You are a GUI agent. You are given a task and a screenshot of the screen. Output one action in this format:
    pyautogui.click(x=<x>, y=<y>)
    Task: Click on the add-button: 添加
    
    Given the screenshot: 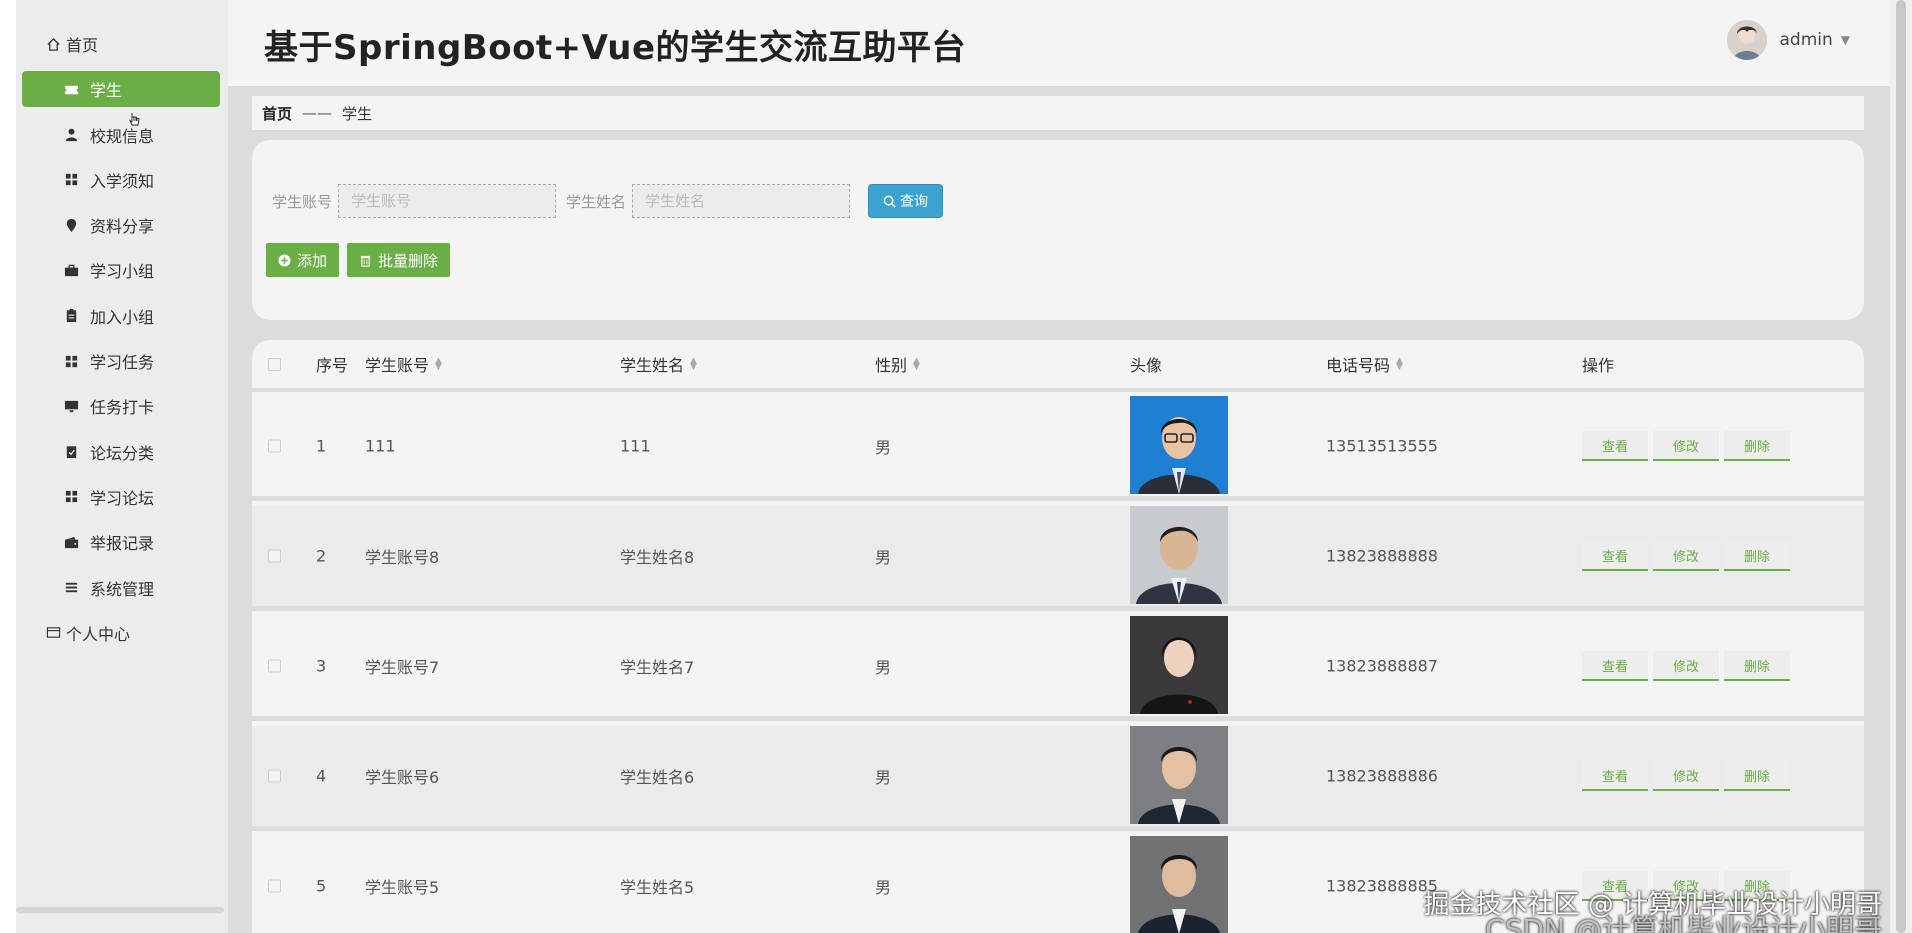 What is the action you would take?
    pyautogui.click(x=303, y=260)
    